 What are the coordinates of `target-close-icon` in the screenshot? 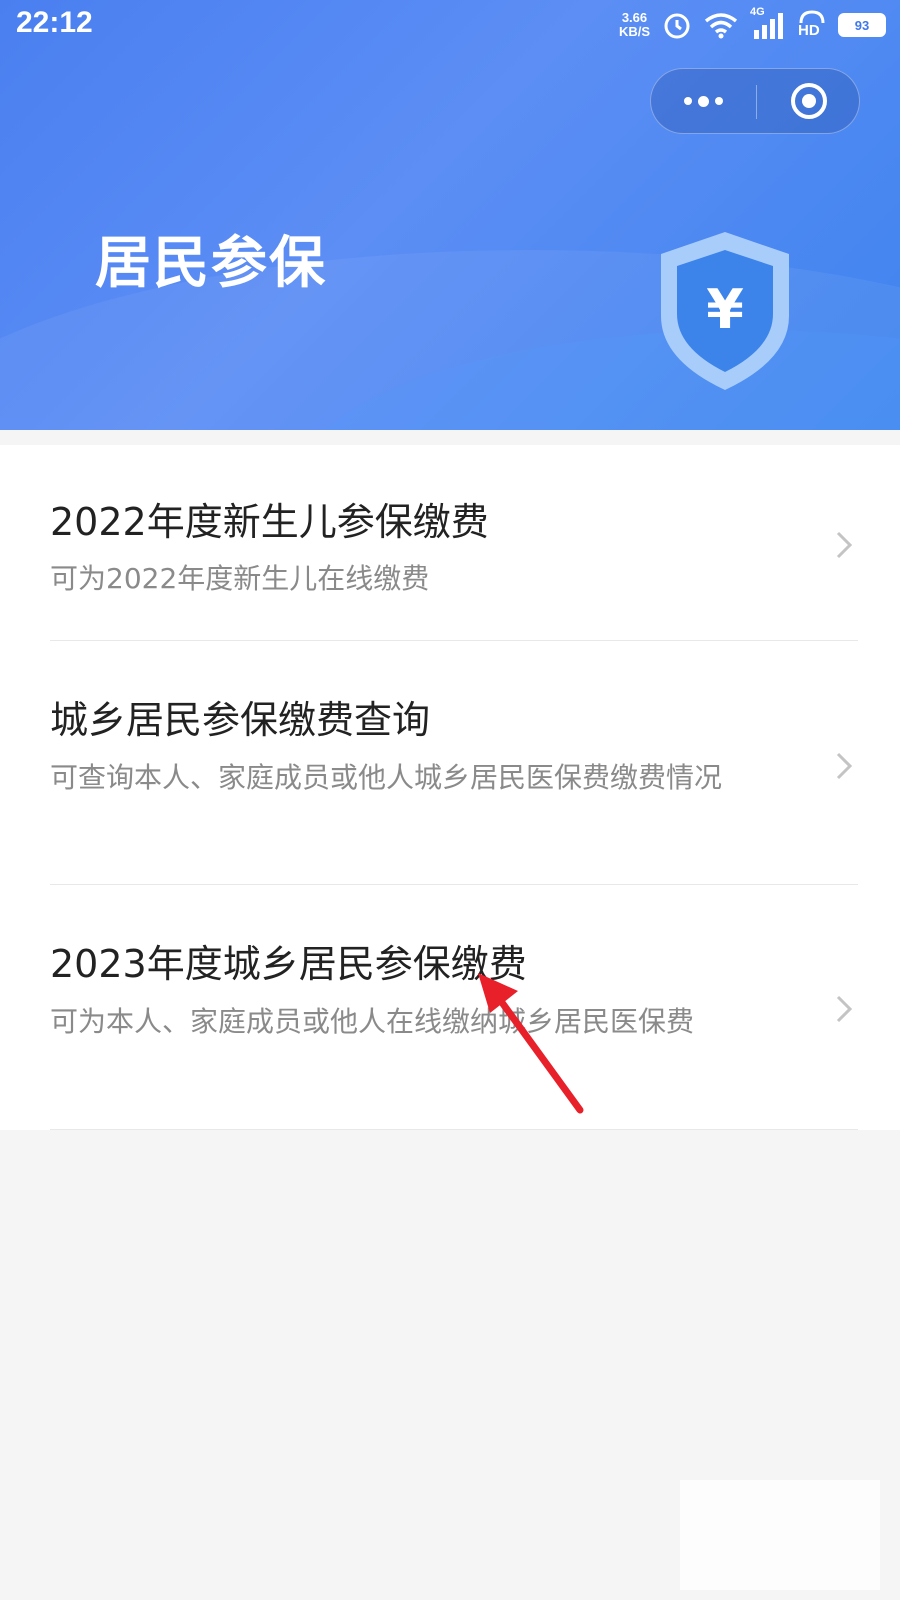 It's located at (809, 101).